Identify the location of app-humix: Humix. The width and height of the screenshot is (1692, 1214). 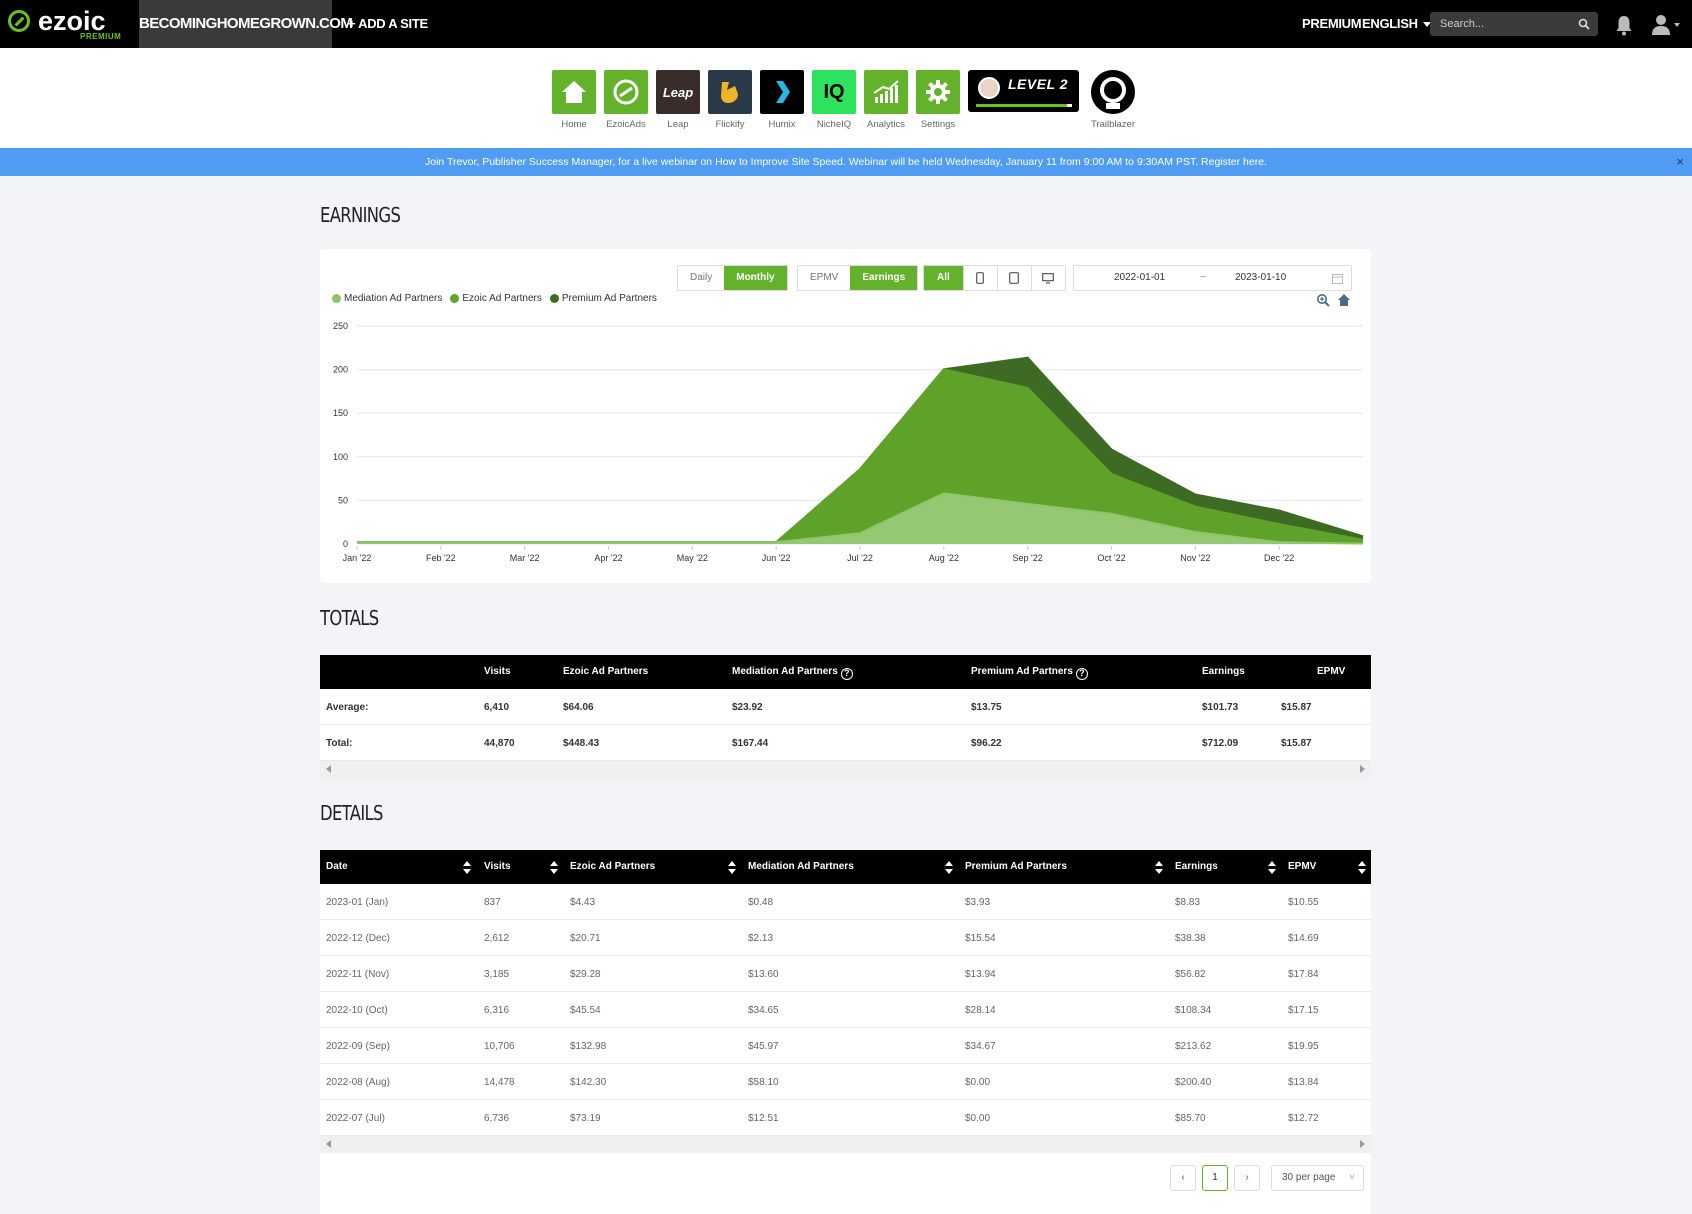
(782, 100).